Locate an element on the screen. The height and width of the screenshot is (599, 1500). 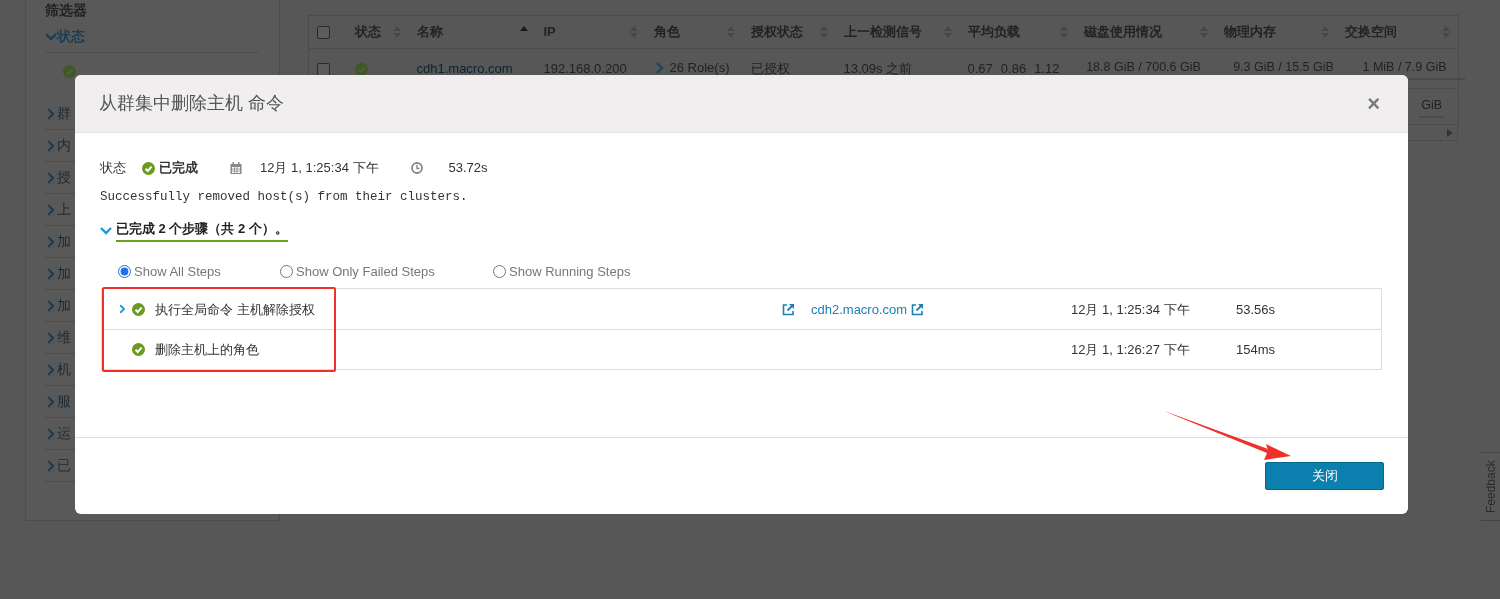
filter-group: 维 is located at coordinates (64, 337).